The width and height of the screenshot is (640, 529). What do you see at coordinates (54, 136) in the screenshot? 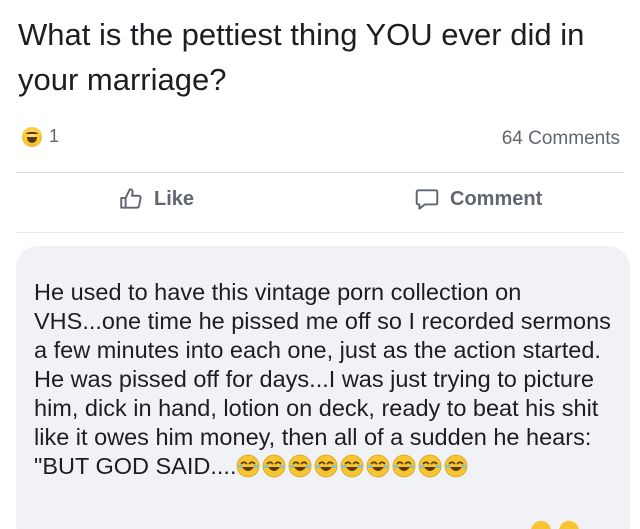
I see `reaction-count: 1` at bounding box center [54, 136].